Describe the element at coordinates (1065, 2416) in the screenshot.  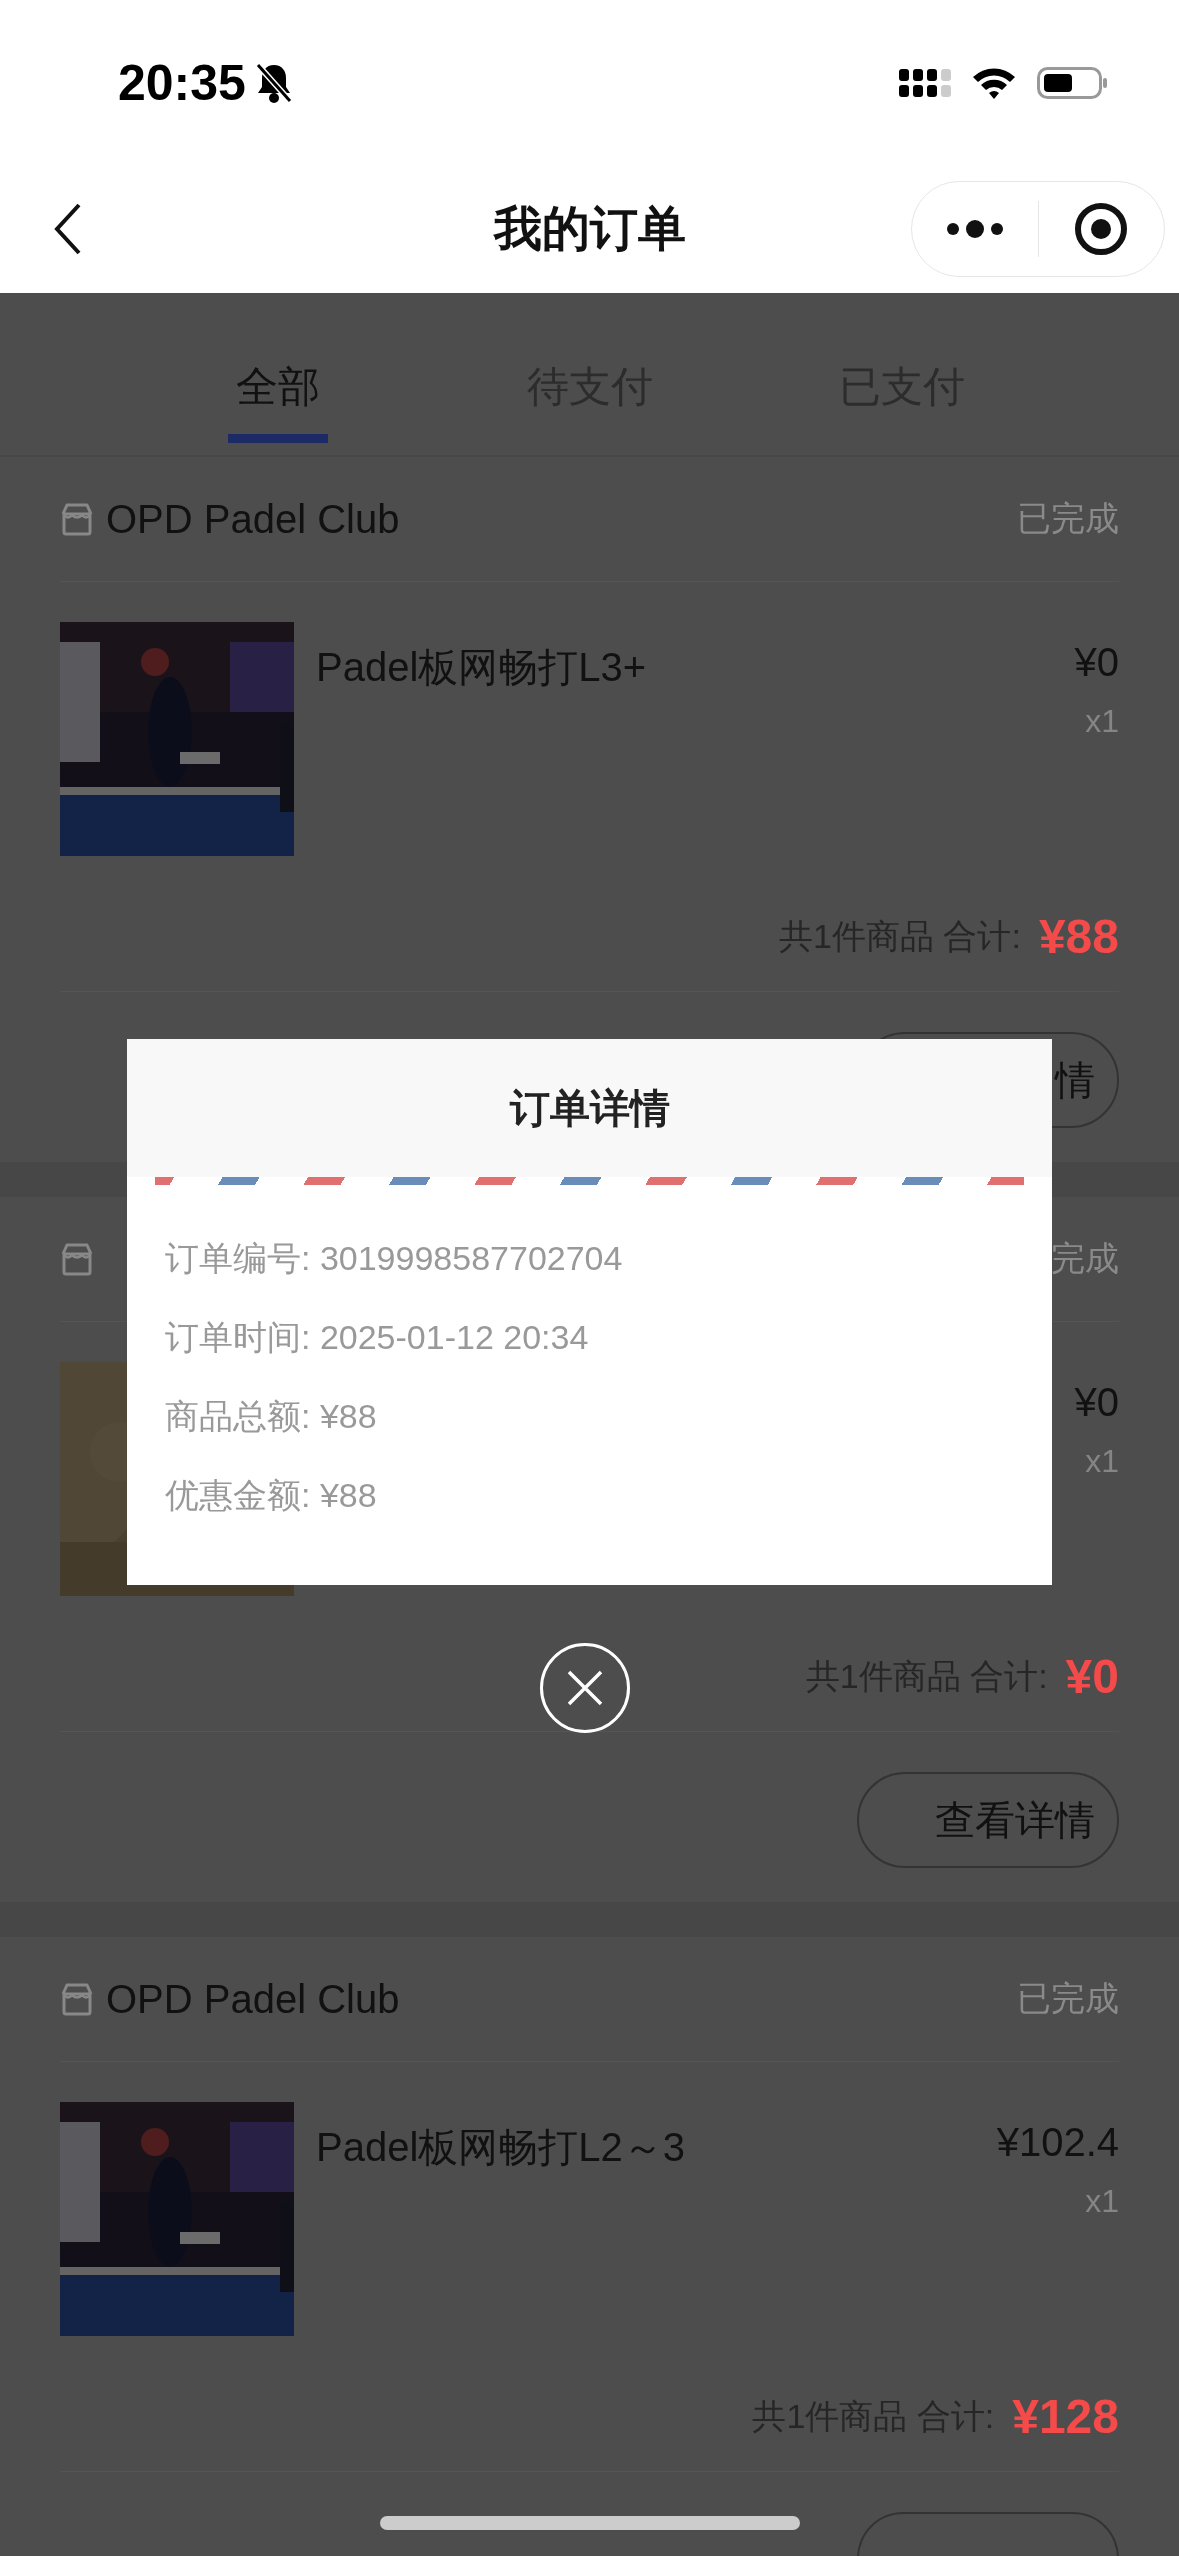
I see `order-total: ¥128` at that location.